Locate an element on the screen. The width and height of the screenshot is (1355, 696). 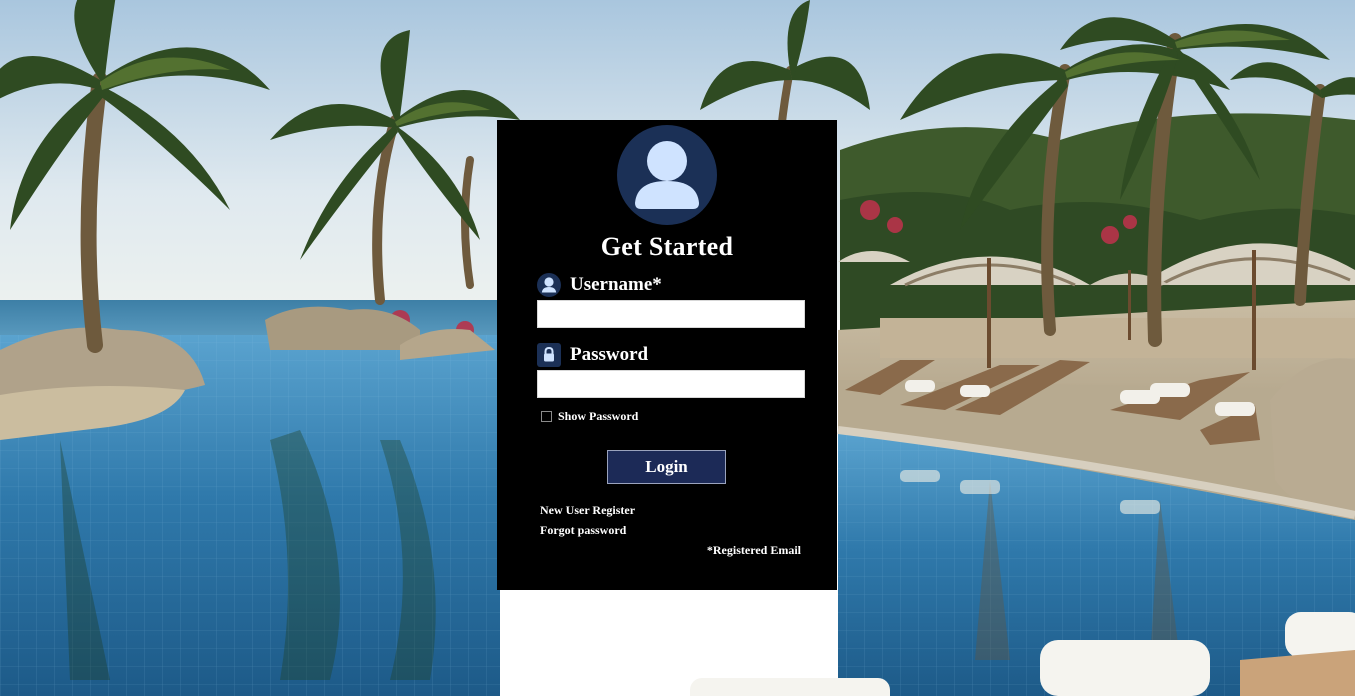
password-input is located at coordinates (671, 384).